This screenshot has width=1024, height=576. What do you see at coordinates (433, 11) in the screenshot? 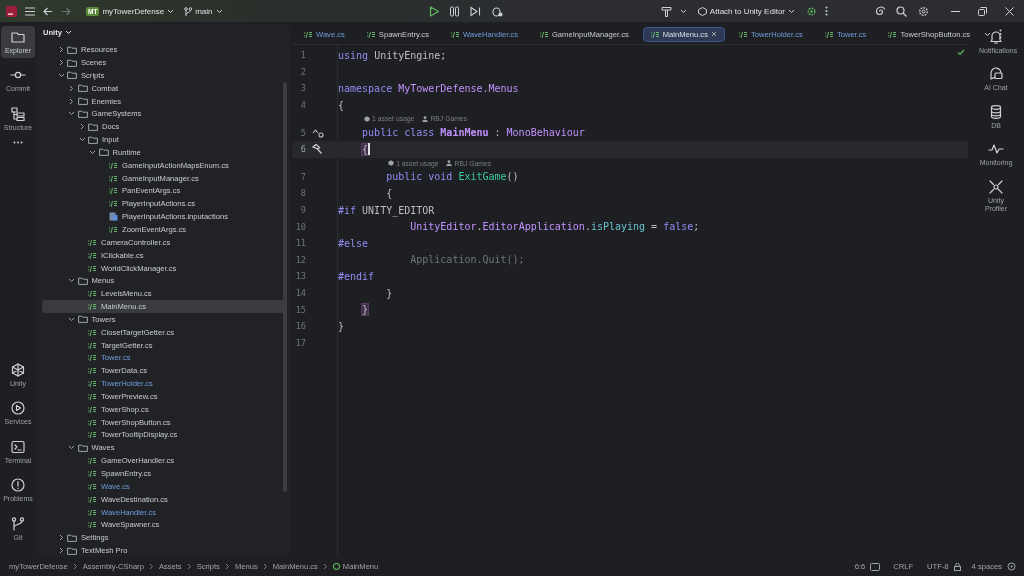
I see `run-icon` at bounding box center [433, 11].